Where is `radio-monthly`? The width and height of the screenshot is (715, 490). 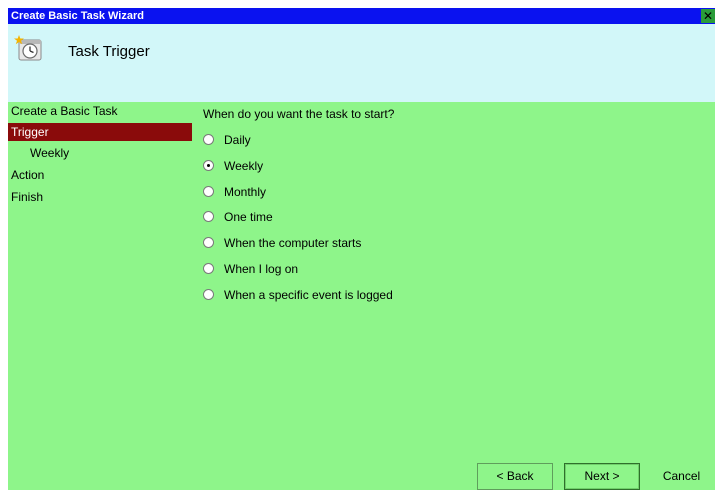
radio-monthly is located at coordinates (208, 191).